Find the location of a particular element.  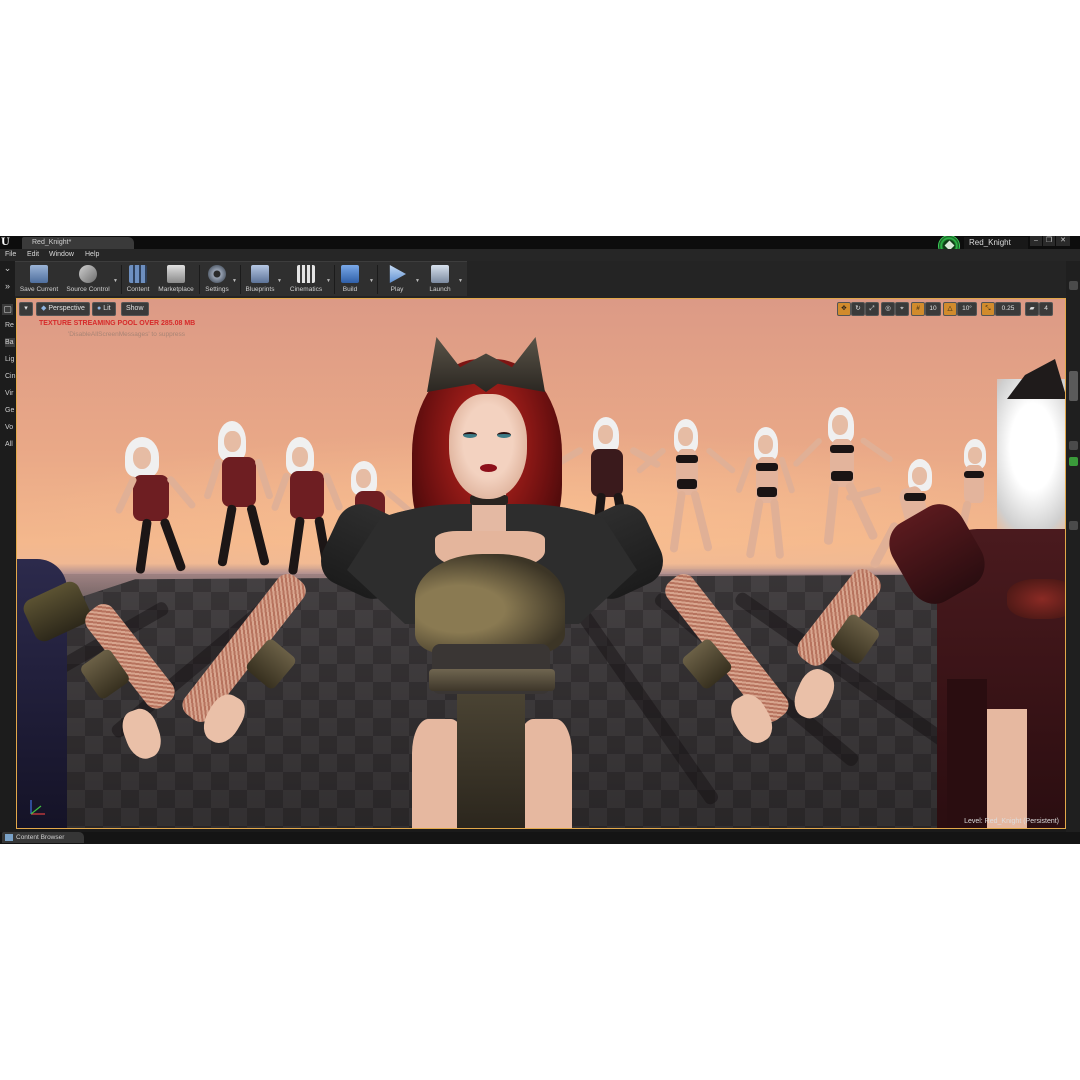

lighting-mode-button: ● Lit is located at coordinates (104, 309).